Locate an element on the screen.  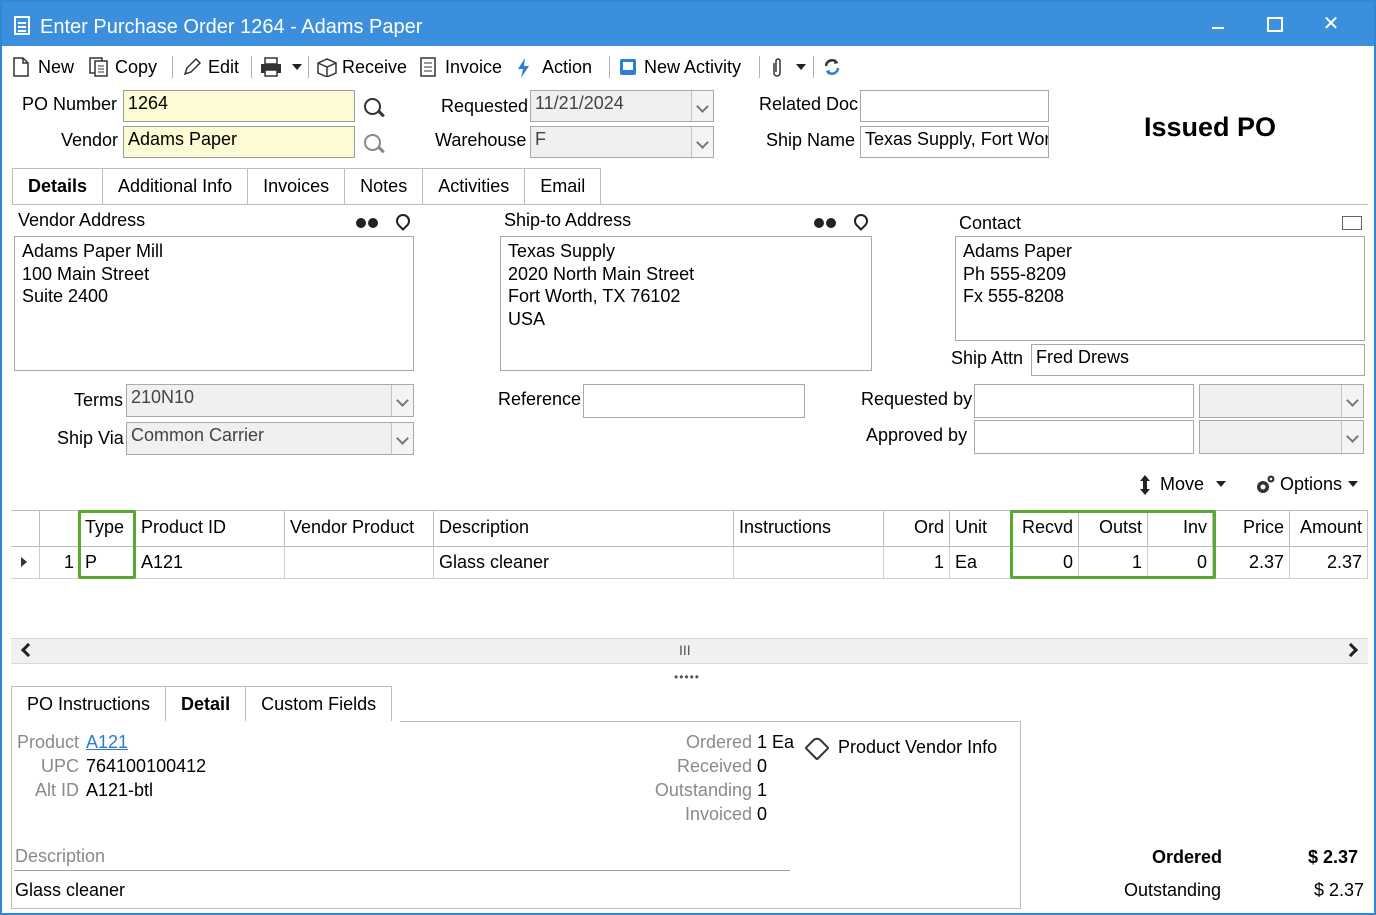
requested-by-select is located at coordinates (1281, 401).